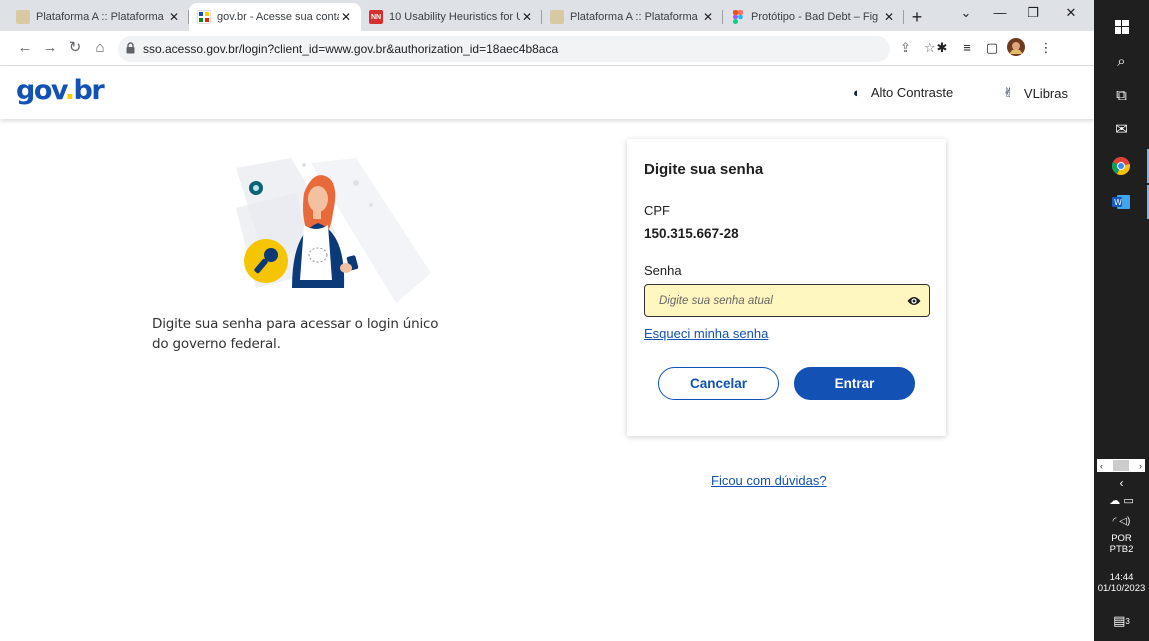 The height and width of the screenshot is (641, 1149). What do you see at coordinates (1140, 466) in the screenshot?
I see `scroll-right-icon: ›` at bounding box center [1140, 466].